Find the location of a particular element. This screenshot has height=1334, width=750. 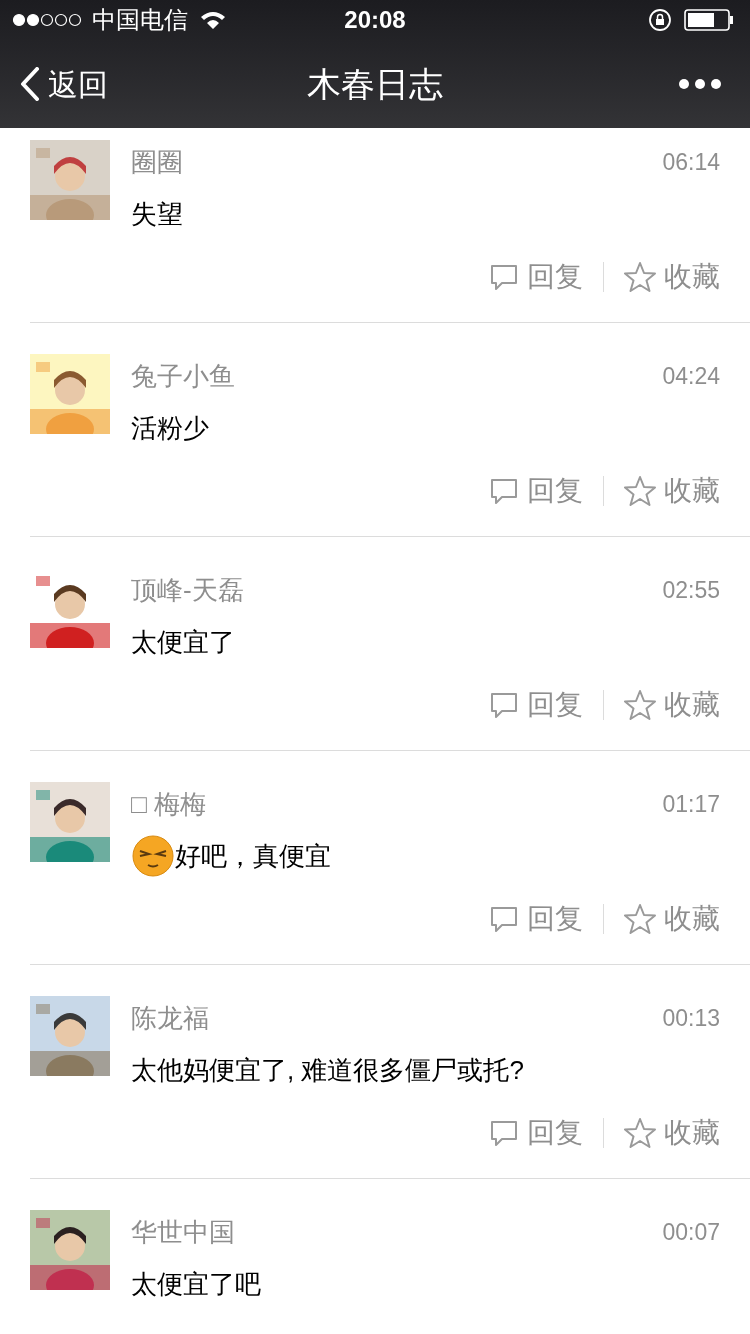

emoji-icon is located at coordinates (153, 856).